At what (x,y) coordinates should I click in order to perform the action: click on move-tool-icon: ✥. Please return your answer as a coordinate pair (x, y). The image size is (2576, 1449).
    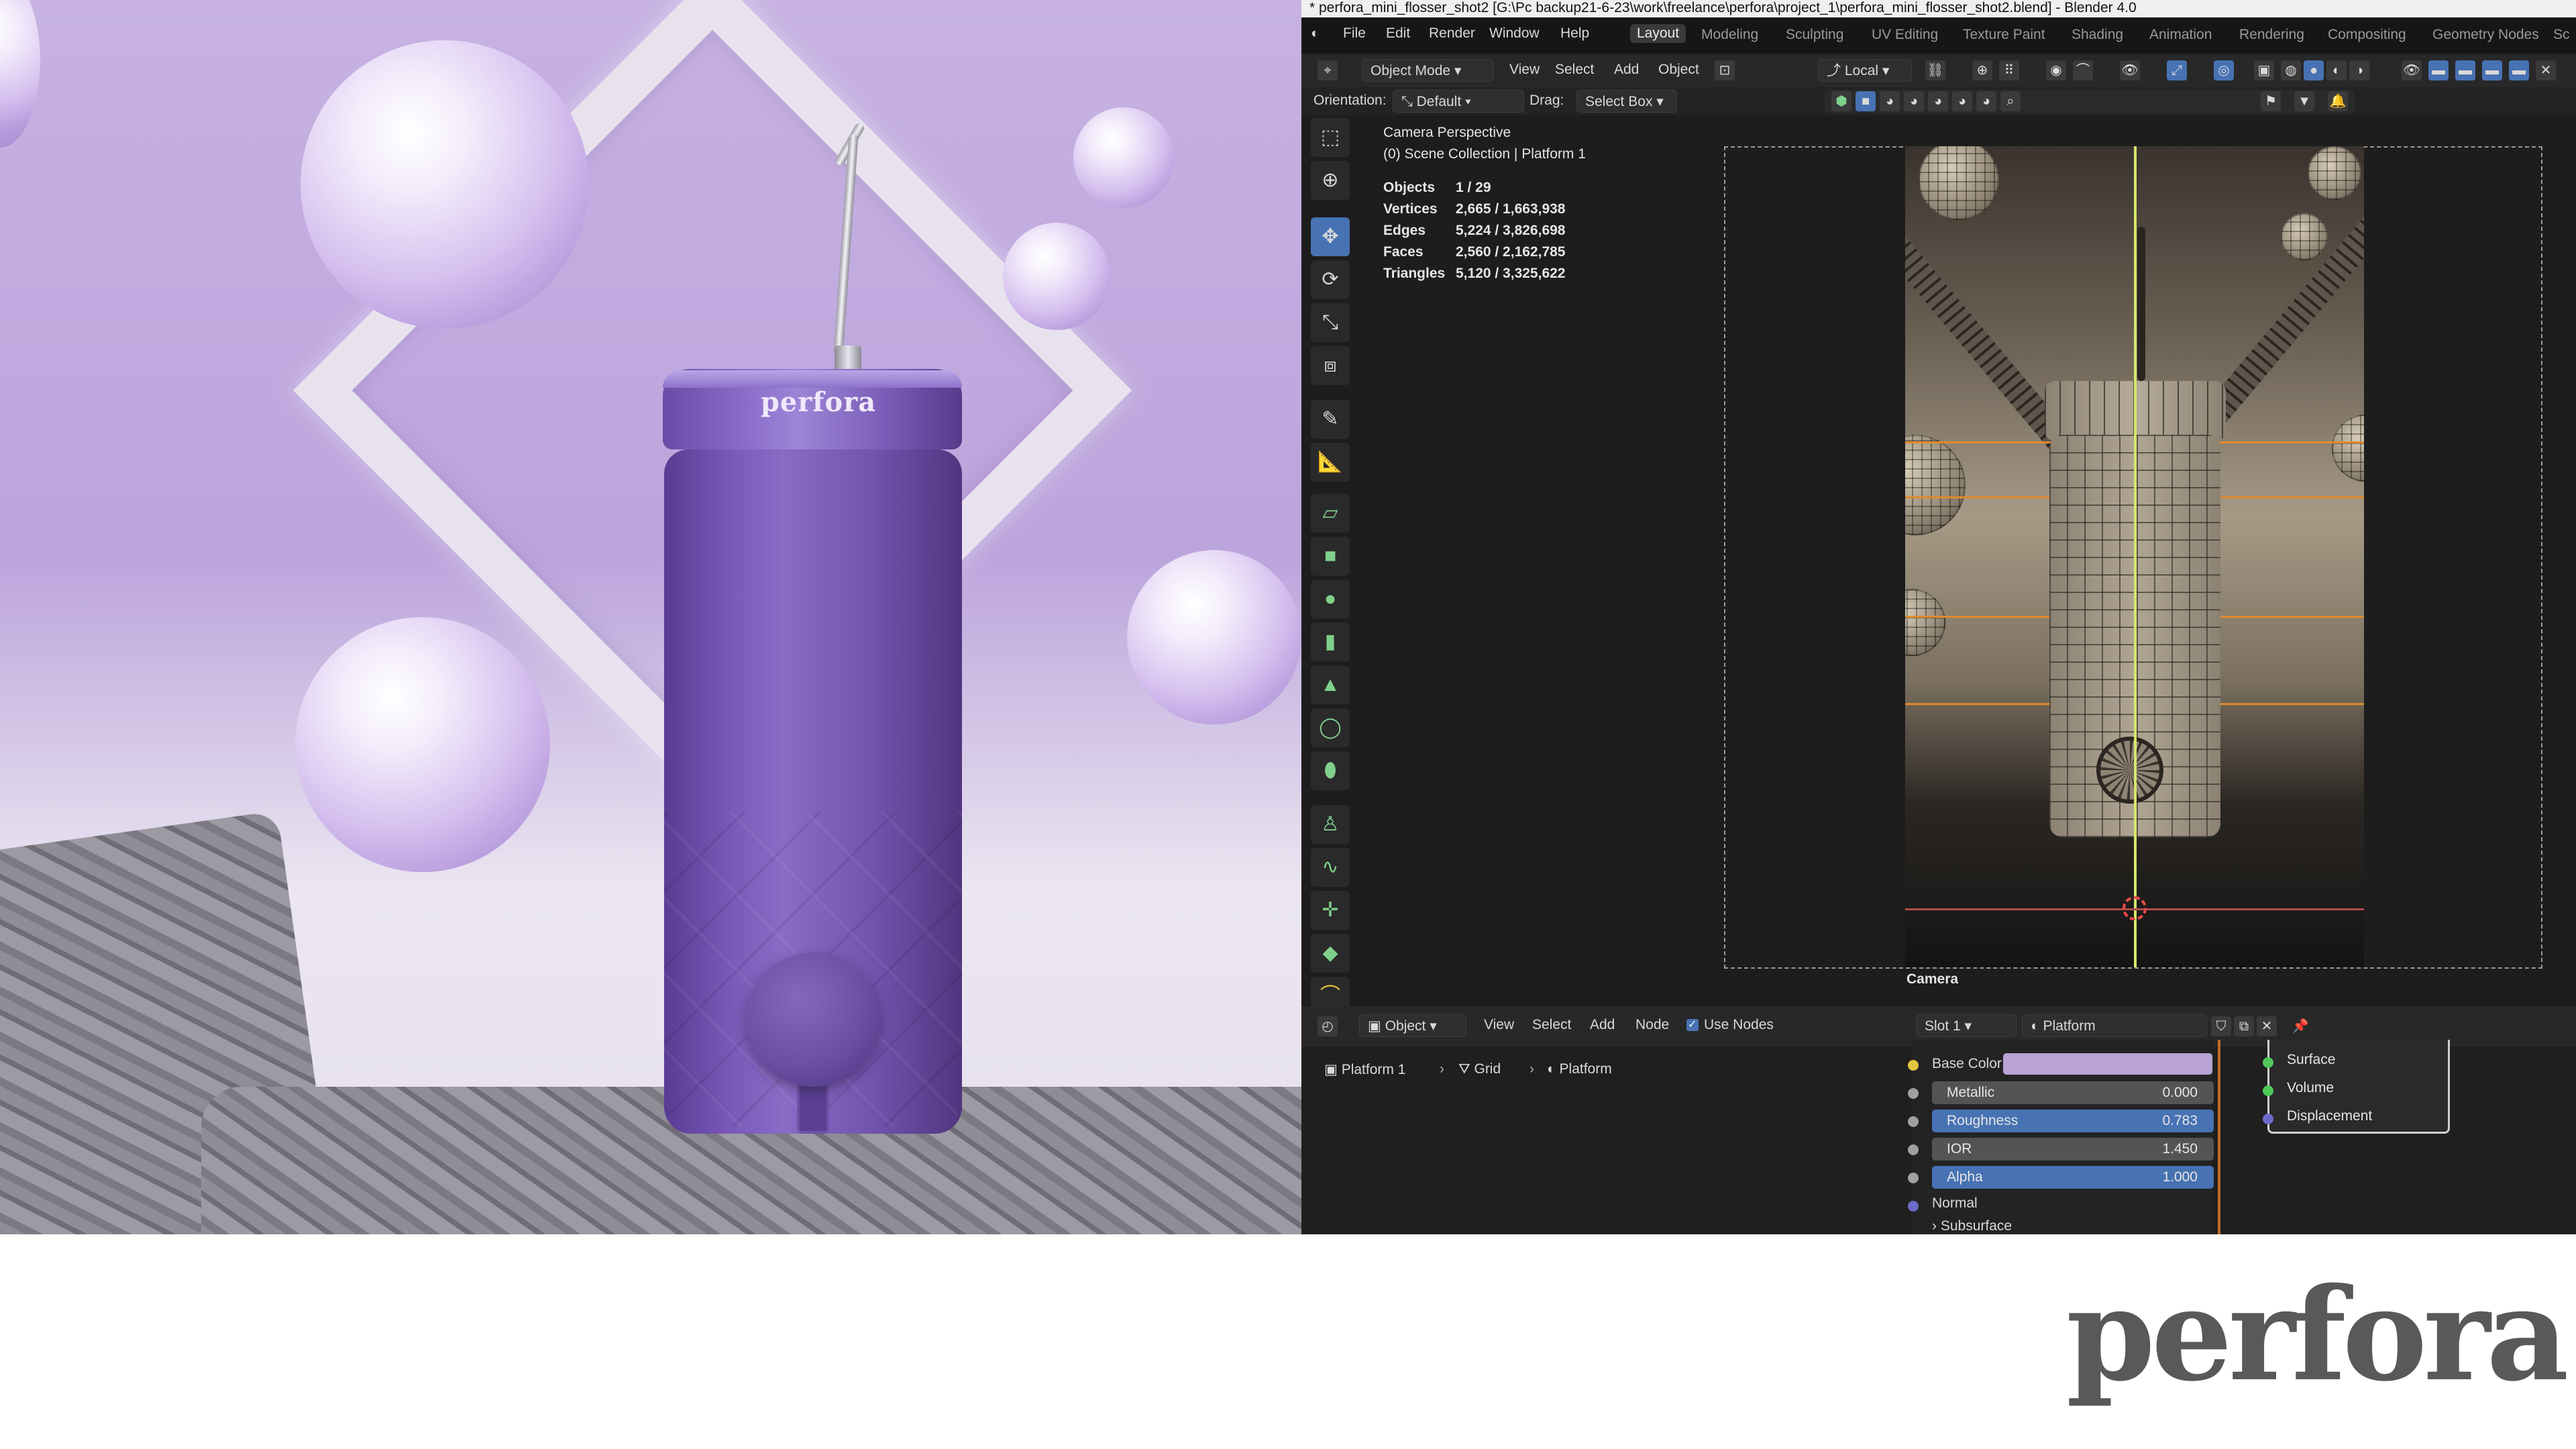
    Looking at the image, I should click on (1330, 236).